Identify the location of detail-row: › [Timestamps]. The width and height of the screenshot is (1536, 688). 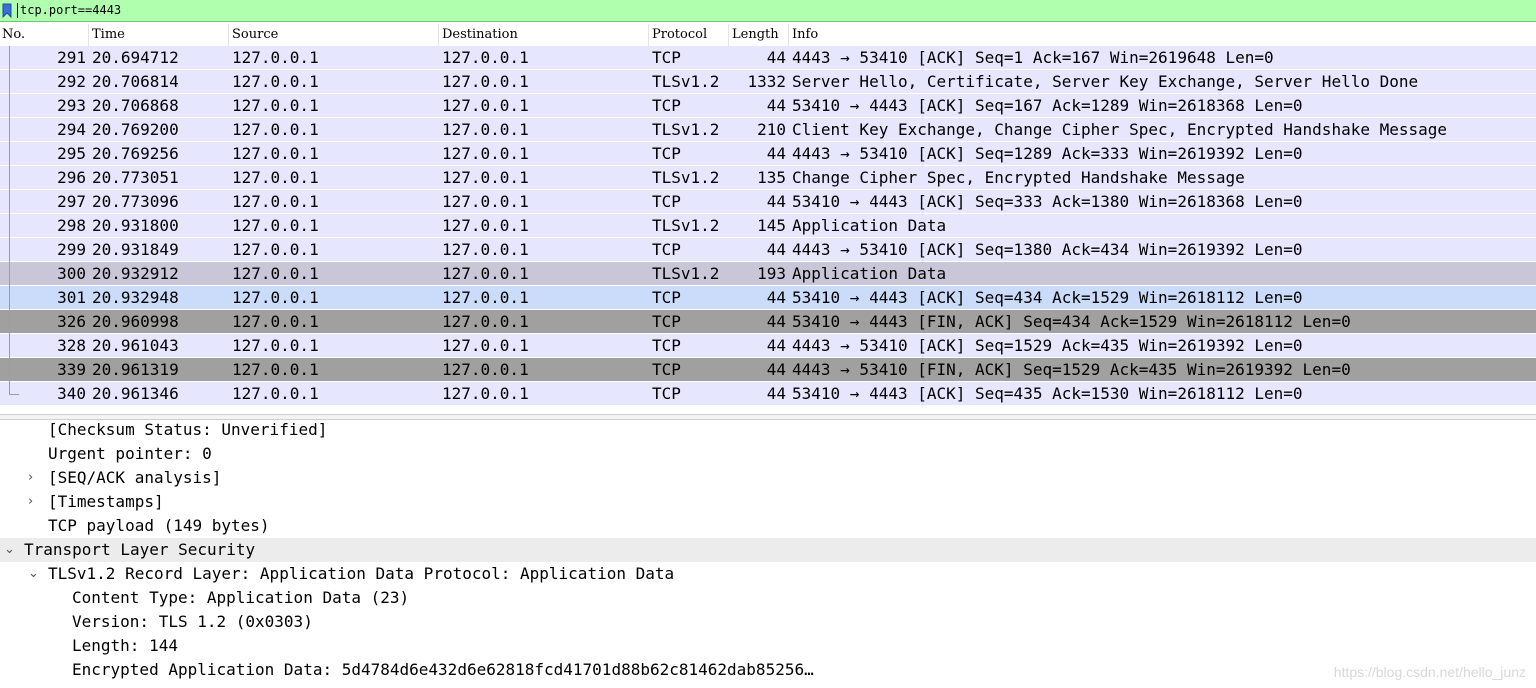
(768, 502).